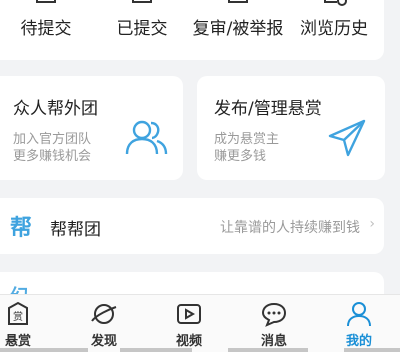 The width and height of the screenshot is (400, 352). Describe the element at coordinates (247, 139) in the screenshot. I see `card-subtitle: 成为悬赏主` at that location.